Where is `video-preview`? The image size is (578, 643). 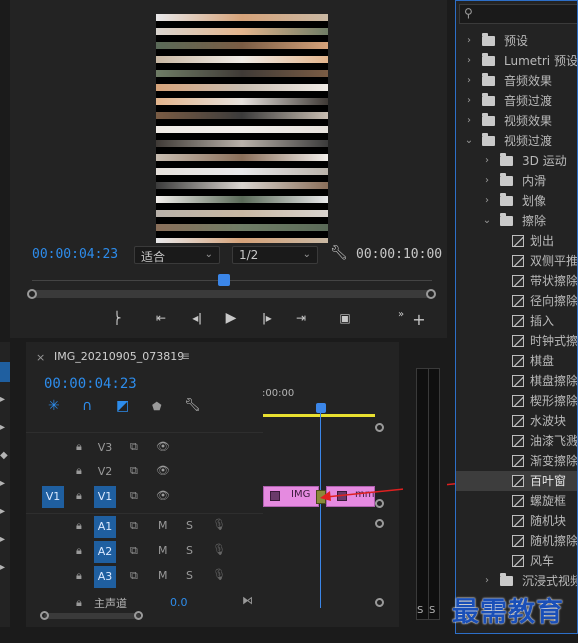 video-preview is located at coordinates (242, 128).